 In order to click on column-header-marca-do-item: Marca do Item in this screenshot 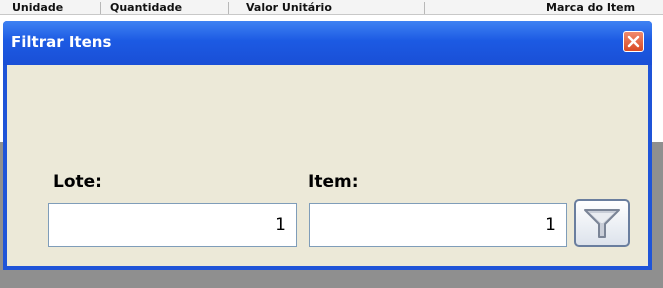, I will do `click(601, 8)`.